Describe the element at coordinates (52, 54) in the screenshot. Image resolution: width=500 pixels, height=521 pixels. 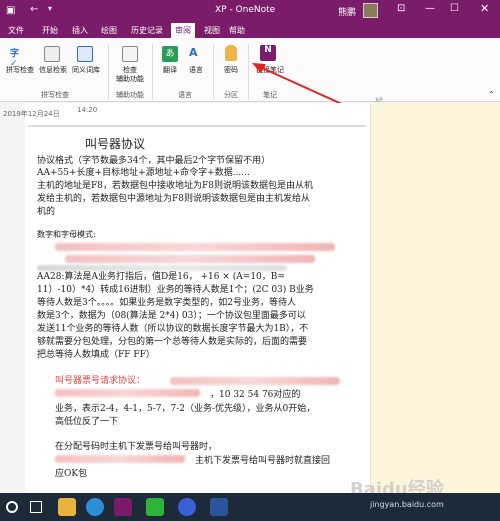
I see `research-icon` at that location.